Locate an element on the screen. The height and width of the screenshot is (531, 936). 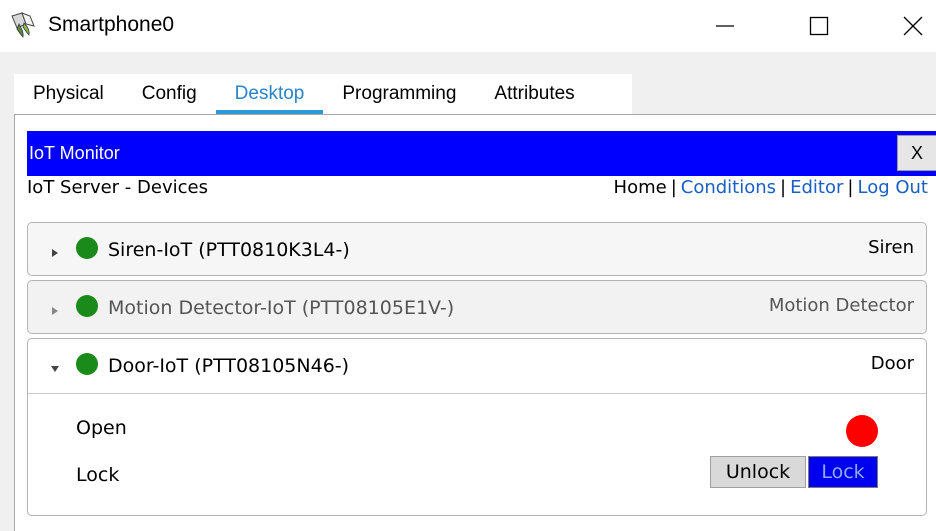
window-title: Smartphone0 is located at coordinates (111, 24).